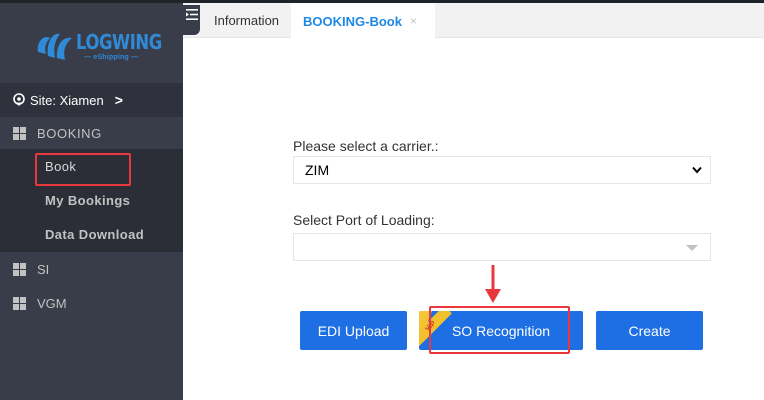  What do you see at coordinates (83, 169) in the screenshot?
I see `book-highlight-box` at bounding box center [83, 169].